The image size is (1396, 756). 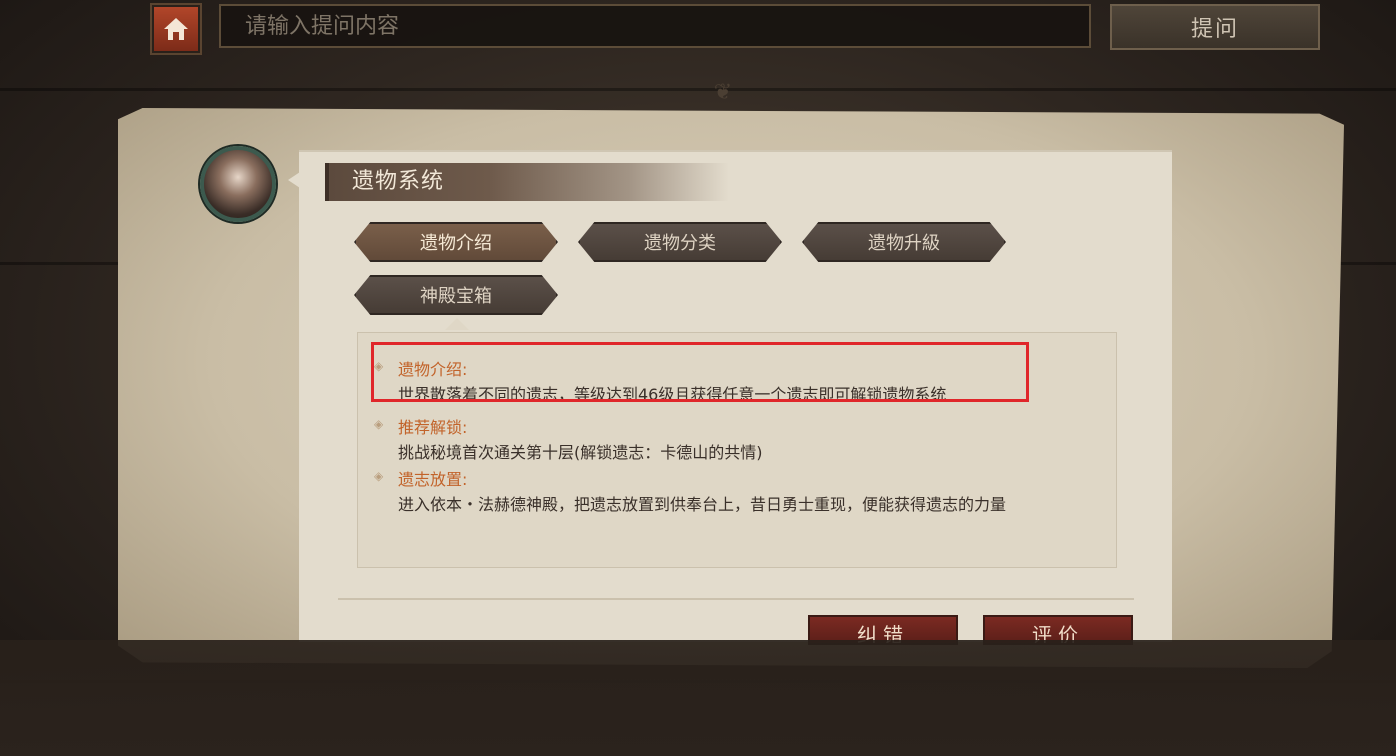 What do you see at coordinates (702, 504) in the screenshot?
I see `section-body: 进入依本・法赫德神殿，把遗志放置到供奉台上，昔日勇士重现，便能获得遗志的力量` at bounding box center [702, 504].